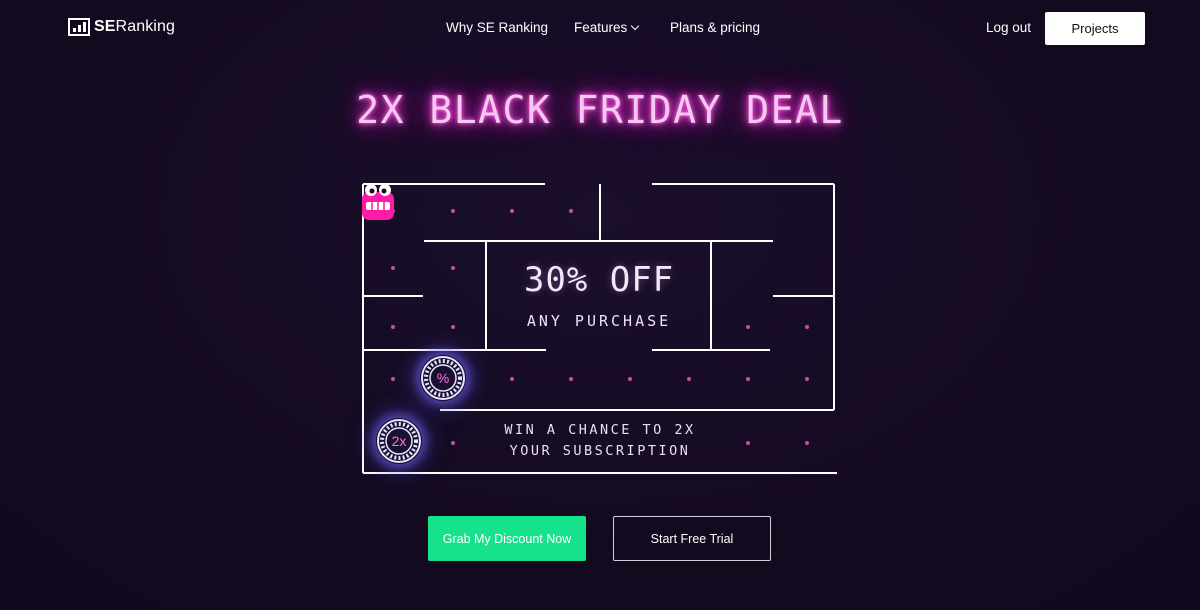  What do you see at coordinates (600, 430) in the screenshot?
I see `win-line-1: WIN A CHANCE TO 2X` at bounding box center [600, 430].